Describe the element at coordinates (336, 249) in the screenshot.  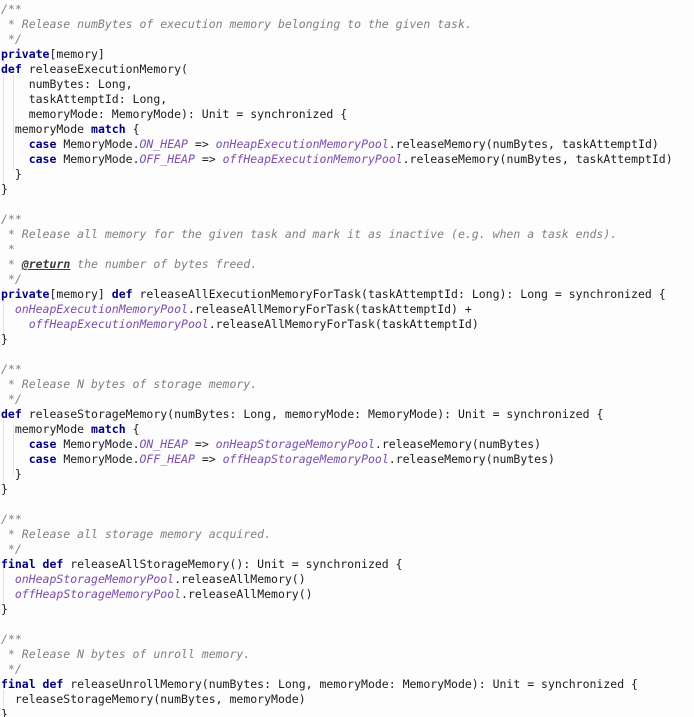
I see `code-line: *` at that location.